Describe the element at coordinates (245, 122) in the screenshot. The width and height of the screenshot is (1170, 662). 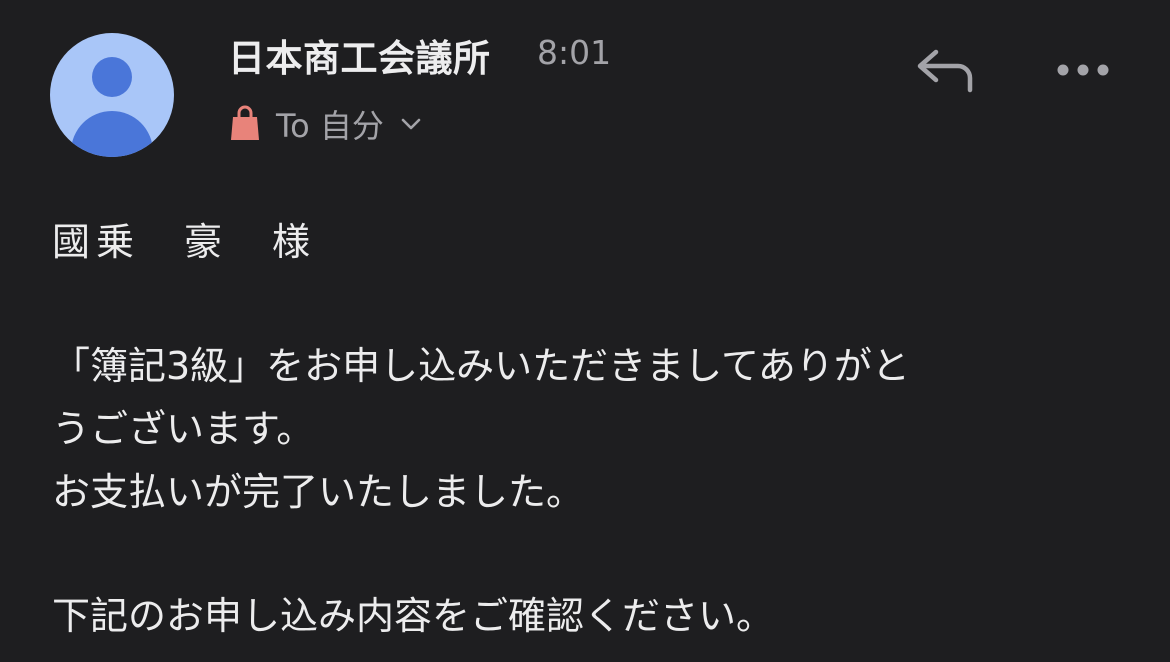
I see `shopping-bag-icon` at that location.